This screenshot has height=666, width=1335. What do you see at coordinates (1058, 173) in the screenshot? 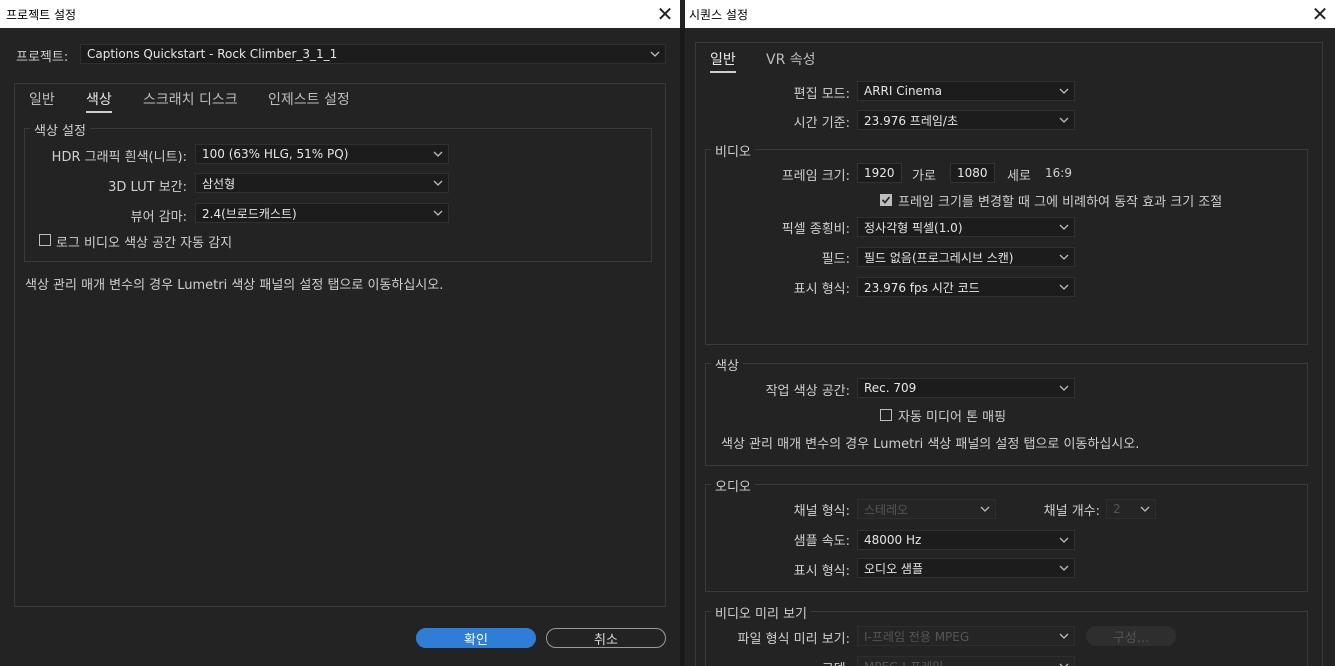
I see `aspect-ratio: 16:9` at bounding box center [1058, 173].